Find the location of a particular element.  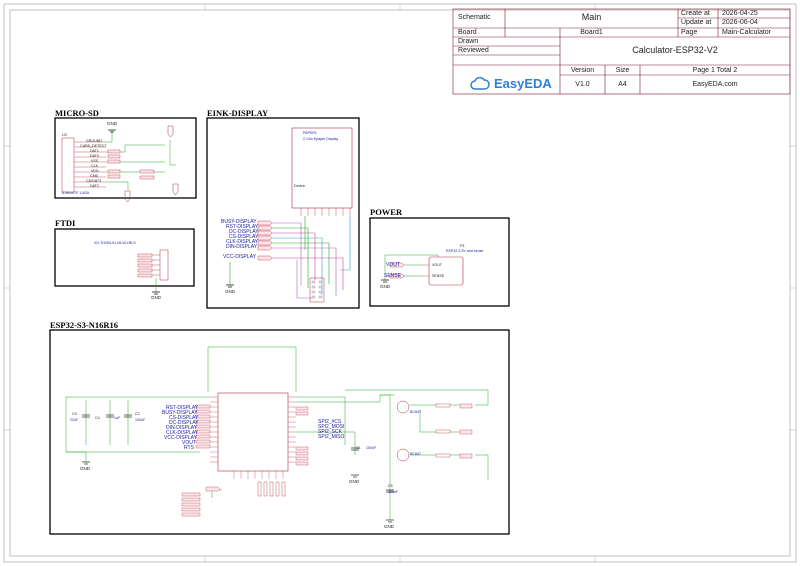

sd-part-ref: U2 is located at coordinates (65, 134).